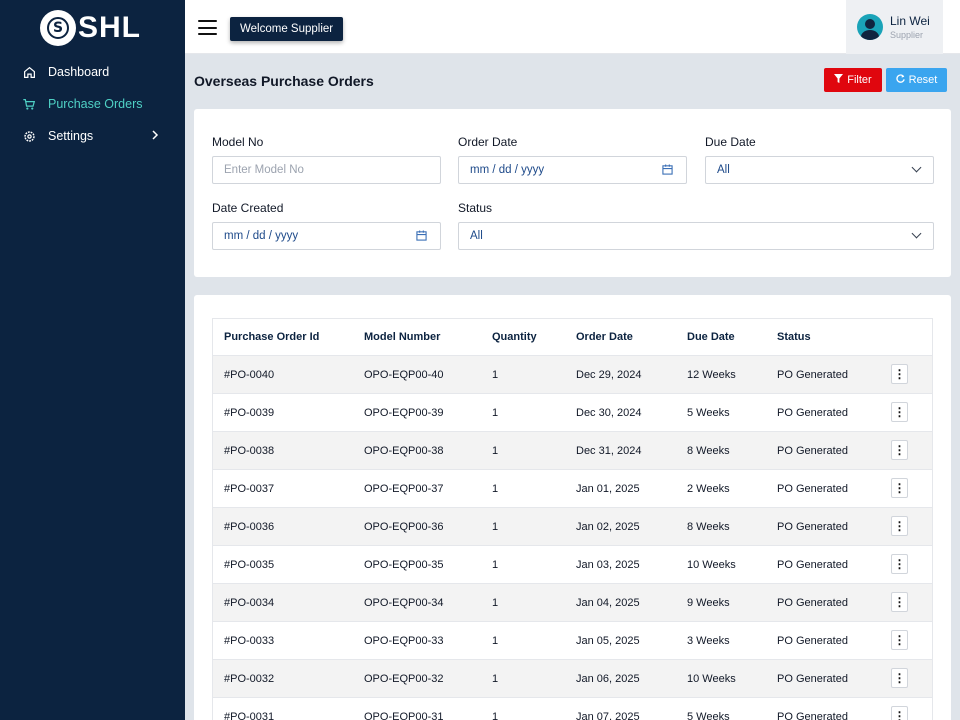 The width and height of the screenshot is (960, 720). Describe the element at coordinates (404, 450) in the screenshot. I see `cell-model-number: OPO-EQP00-38` at that location.